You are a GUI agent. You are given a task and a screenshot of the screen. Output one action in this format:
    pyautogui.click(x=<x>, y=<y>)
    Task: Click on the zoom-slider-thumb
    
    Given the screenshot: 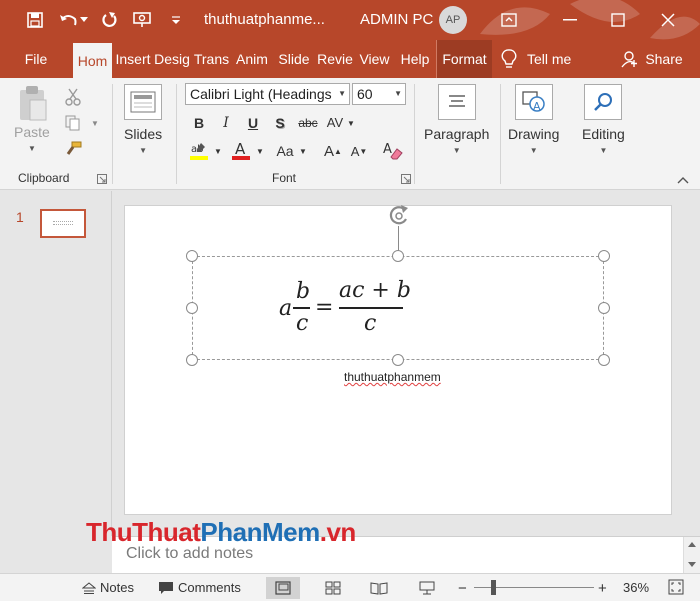 What is the action you would take?
    pyautogui.click(x=493, y=587)
    